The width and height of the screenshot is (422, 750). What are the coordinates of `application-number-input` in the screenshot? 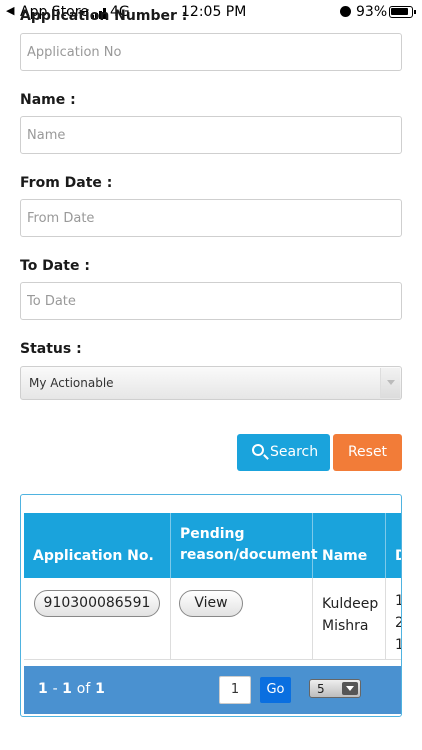 It's located at (211, 52).